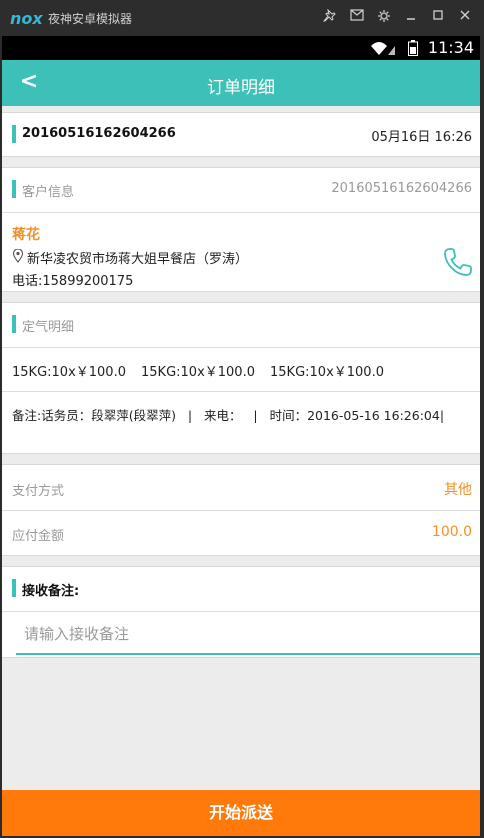 Image resolution: width=484 pixels, height=838 pixels. What do you see at coordinates (99, 133) in the screenshot?
I see `order-id: 20160516162604266` at bounding box center [99, 133].